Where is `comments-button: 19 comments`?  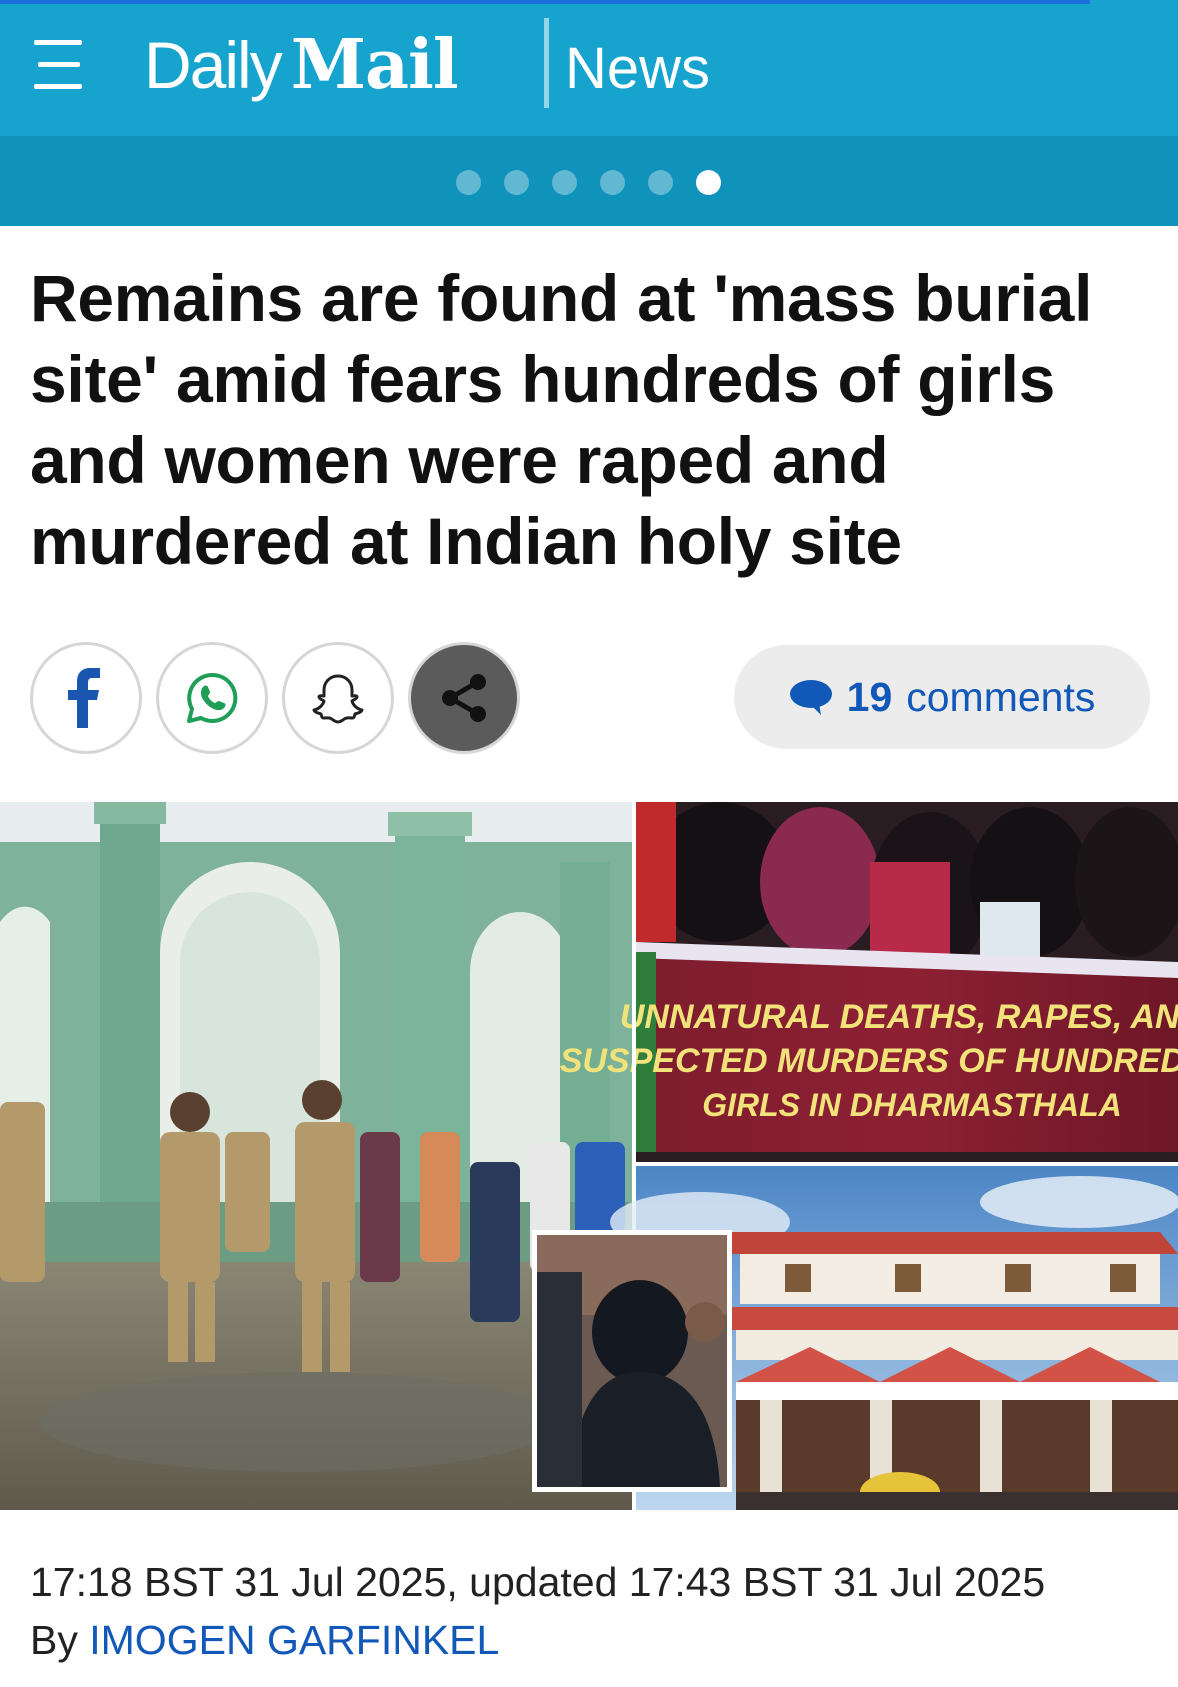
comments-button: 19 comments is located at coordinates (942, 697).